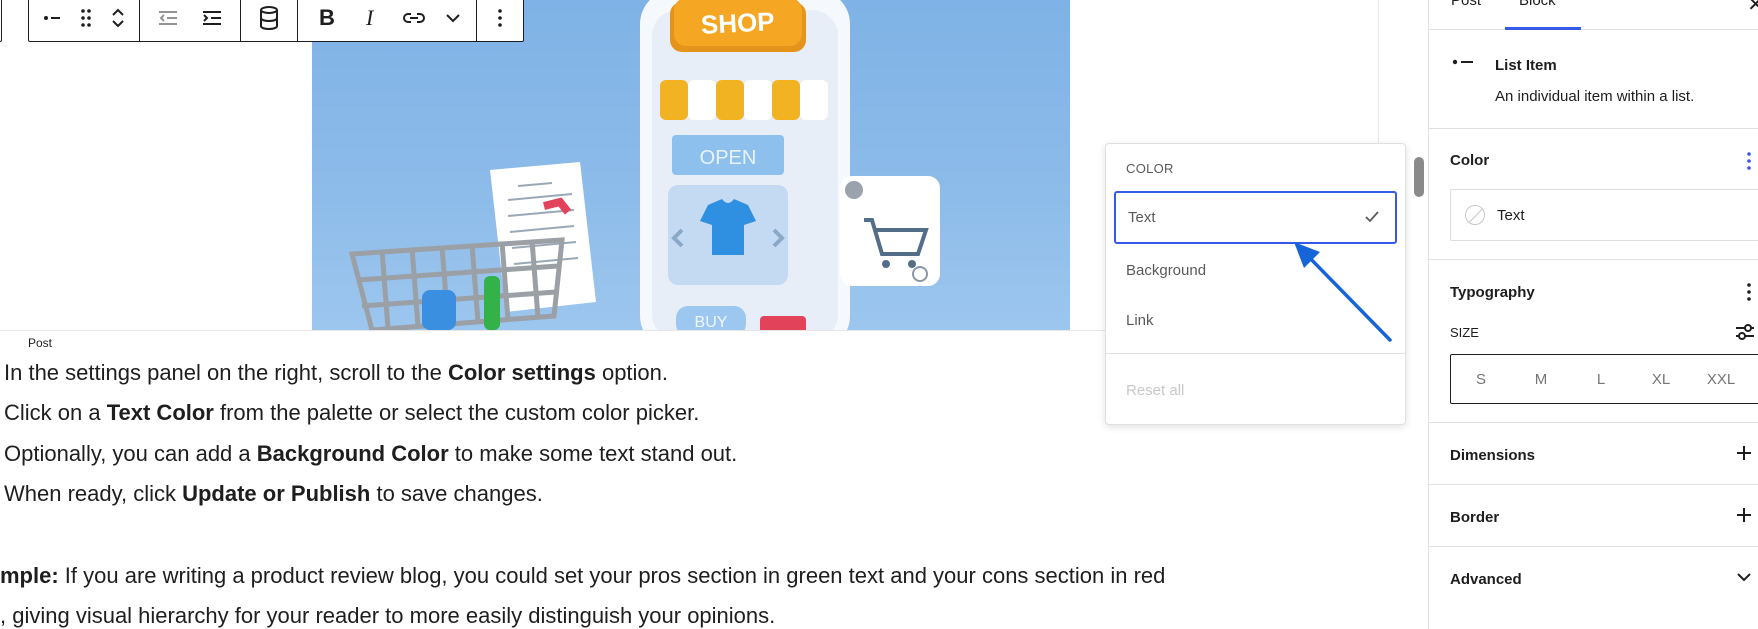  Describe the element at coordinates (414, 20) in the screenshot. I see `link-icon` at that location.